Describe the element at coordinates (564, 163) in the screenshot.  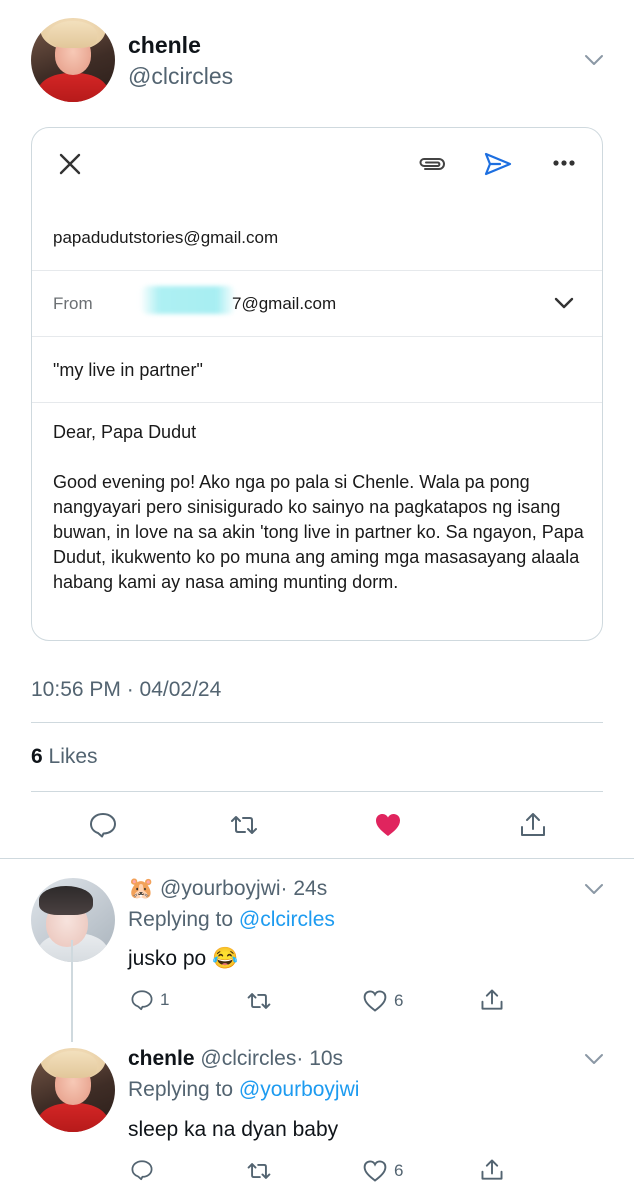
I see `more-icon` at that location.